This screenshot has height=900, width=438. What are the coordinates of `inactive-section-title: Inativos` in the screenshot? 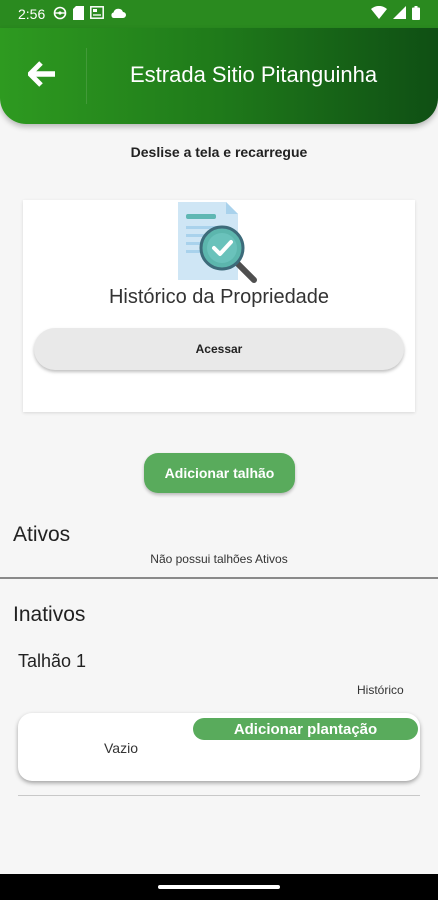 It's located at (49, 614).